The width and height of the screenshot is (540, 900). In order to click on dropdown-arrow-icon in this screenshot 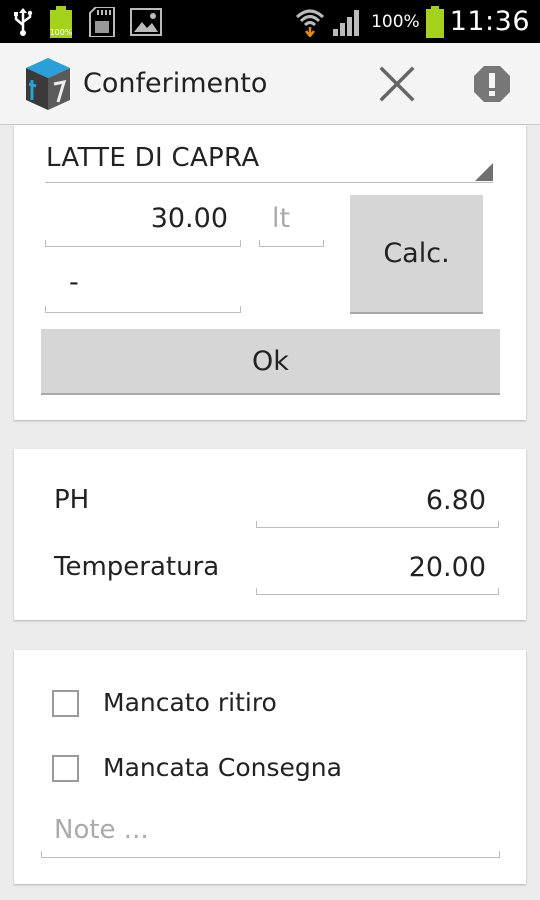, I will do `click(484, 172)`.